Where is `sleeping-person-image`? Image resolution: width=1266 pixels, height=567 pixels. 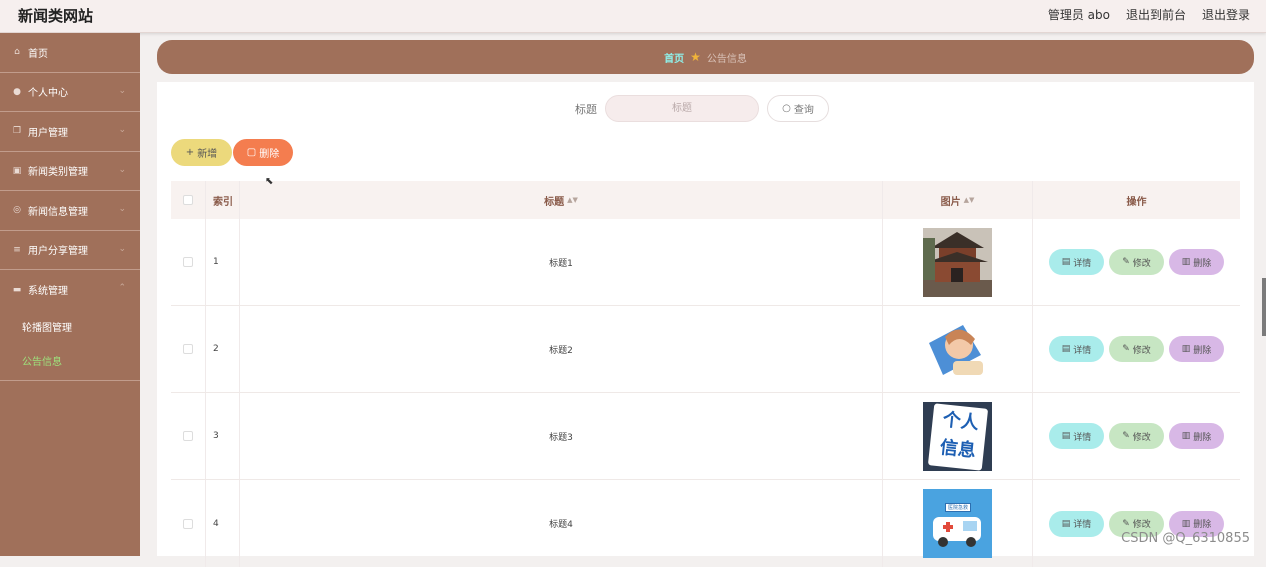
sleeping-person-image is located at coordinates (957, 349).